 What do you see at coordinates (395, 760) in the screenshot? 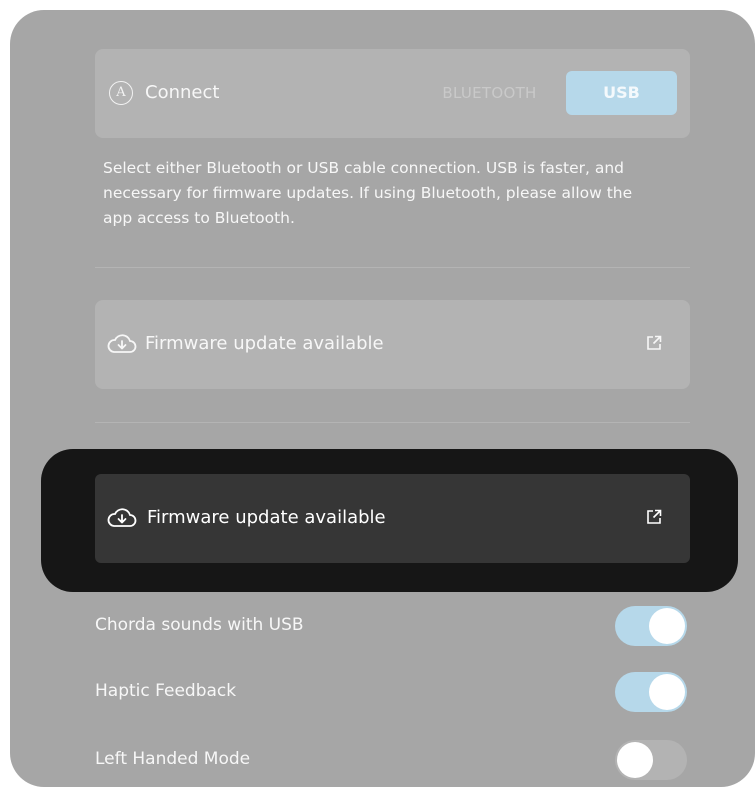
I see `setting-row-left-handed-mode: Left Handed Mode` at bounding box center [395, 760].